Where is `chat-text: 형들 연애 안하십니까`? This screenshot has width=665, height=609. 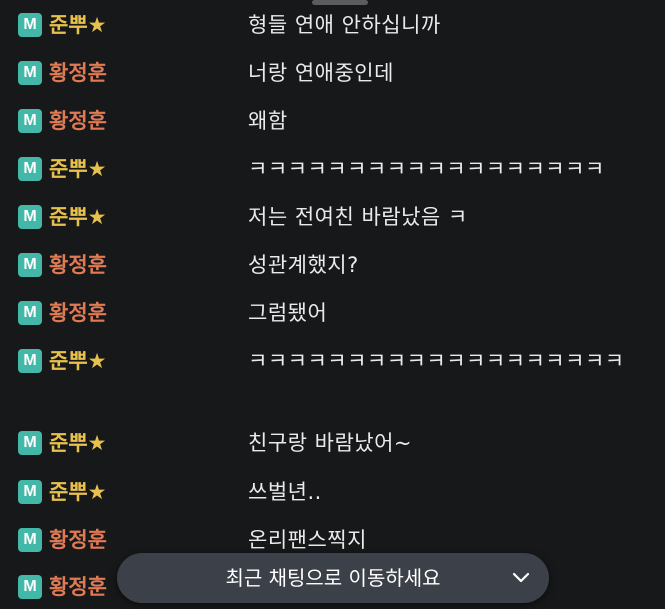 chat-text: 형들 연애 안하십니까 is located at coordinates (344, 25).